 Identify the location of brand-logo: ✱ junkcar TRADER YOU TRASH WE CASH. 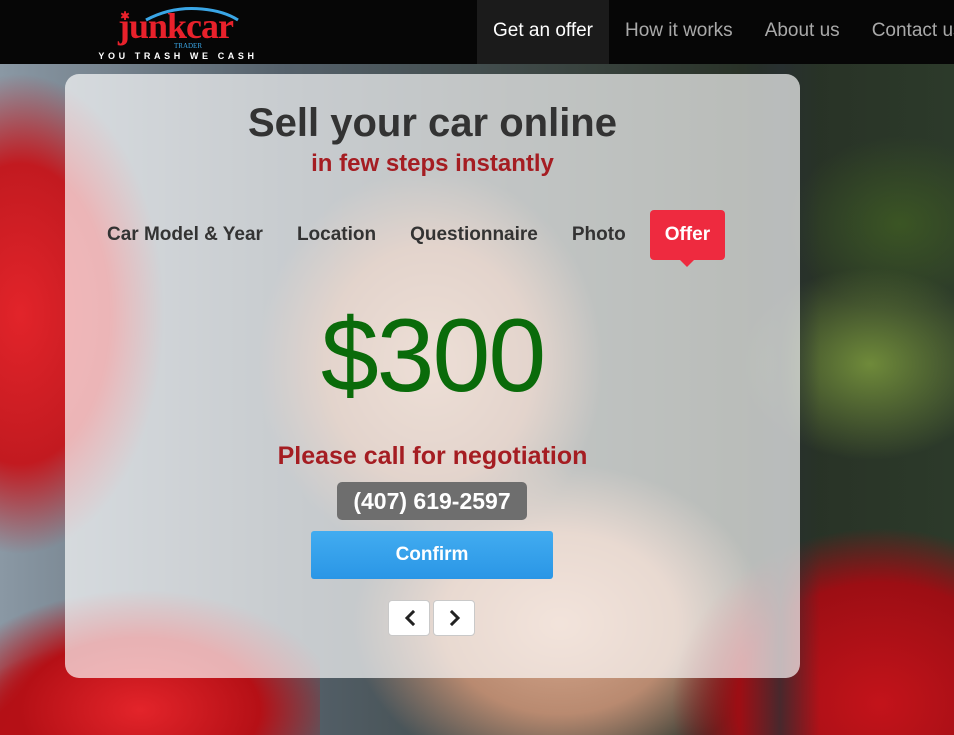
(178, 33).